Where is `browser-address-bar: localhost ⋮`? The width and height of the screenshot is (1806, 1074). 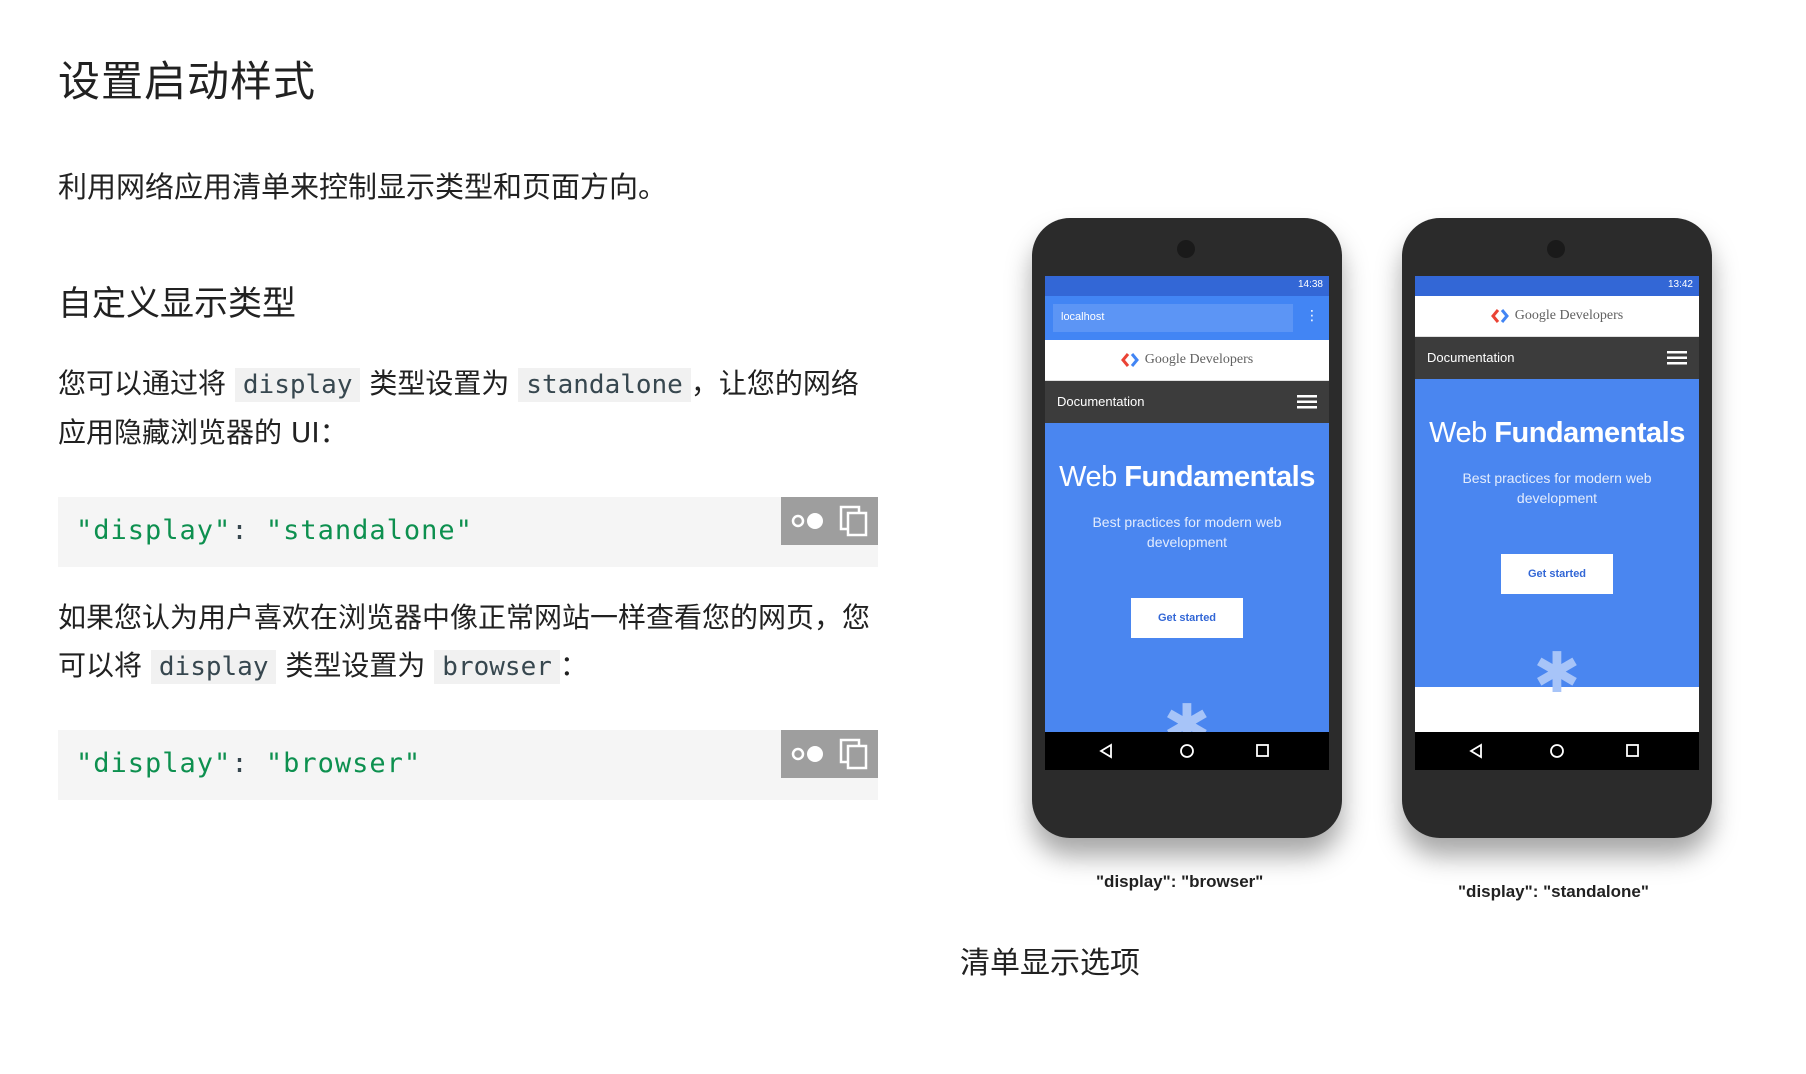
browser-address-bar: localhost ⋮ is located at coordinates (1187, 318).